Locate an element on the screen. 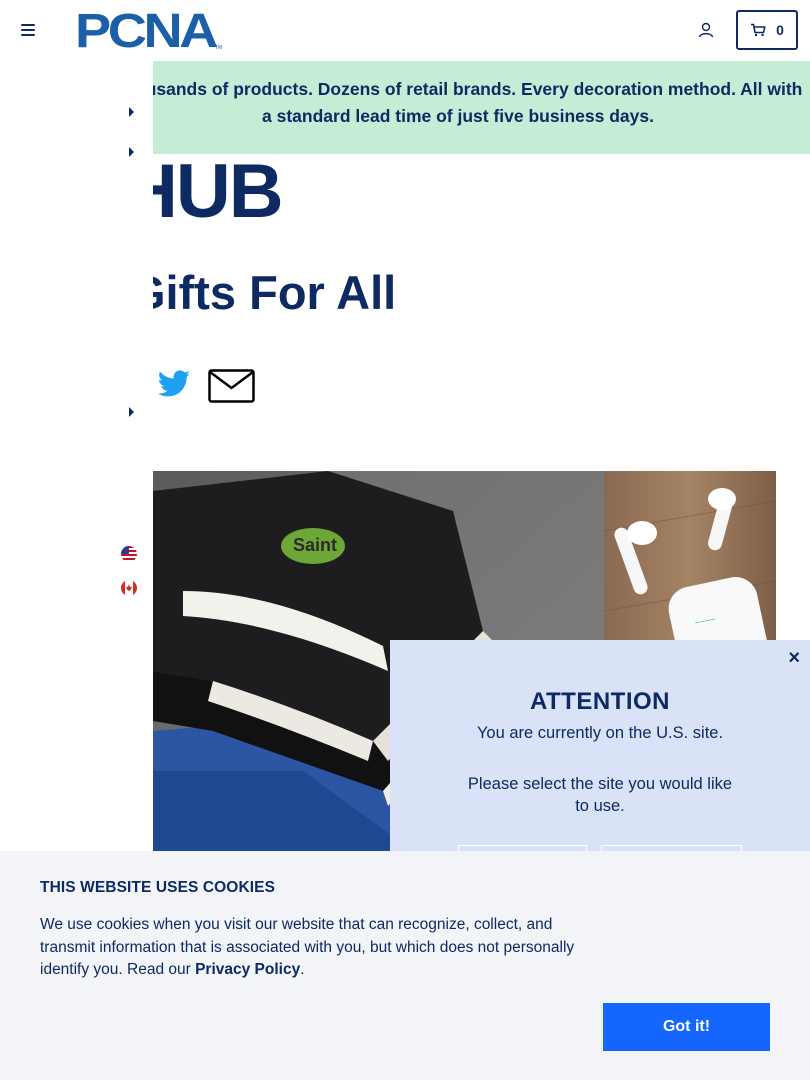 This screenshot has width=810, height=1080. menu-icon is located at coordinates (28, 30).